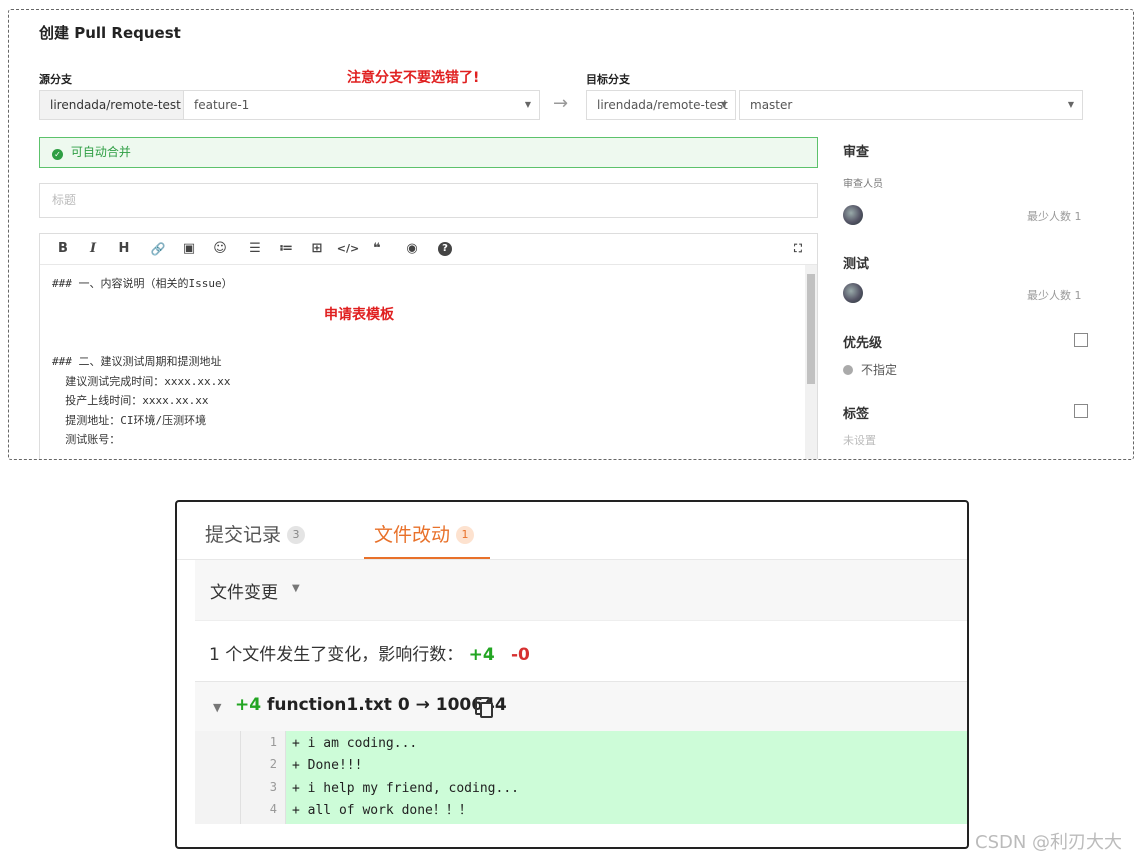 Image resolution: width=1148 pixels, height=860 pixels. Describe the element at coordinates (581, 590) in the screenshot. I see `file-change-filter: 文件变更 ▼` at that location.